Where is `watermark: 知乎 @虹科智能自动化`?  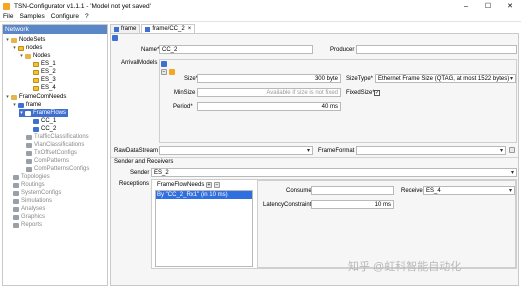
watermark: 知乎 @虹科智能自动化 is located at coordinates (405, 267).